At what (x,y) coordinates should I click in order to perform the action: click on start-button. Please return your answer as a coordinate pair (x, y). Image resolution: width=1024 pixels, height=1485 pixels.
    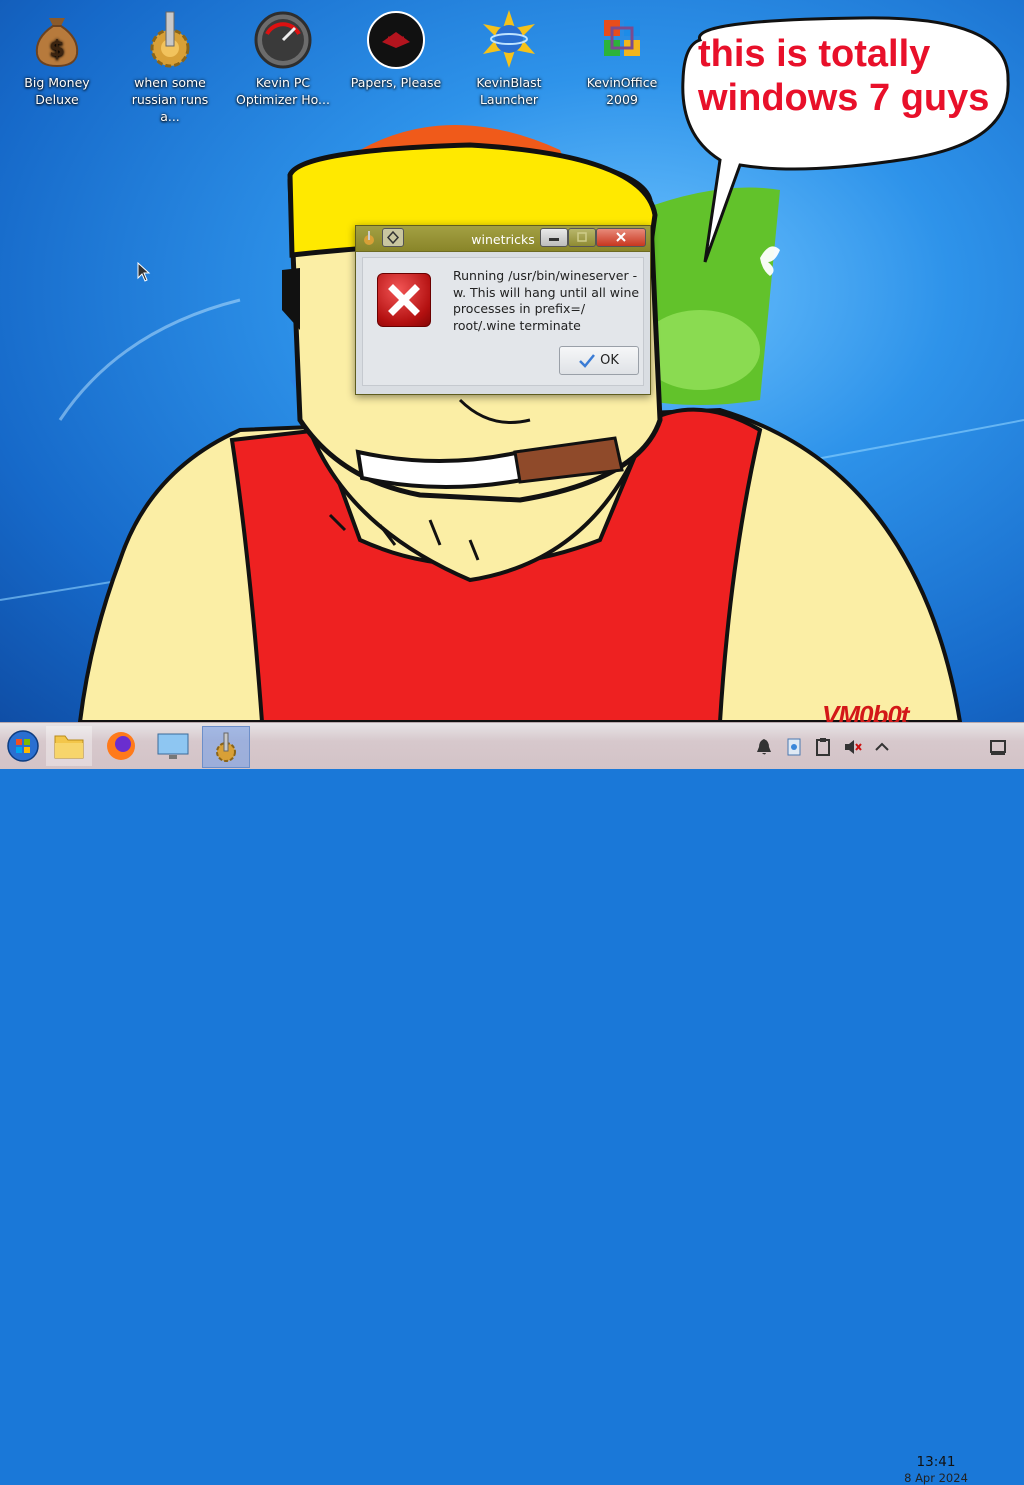
    Looking at the image, I should click on (23, 746).